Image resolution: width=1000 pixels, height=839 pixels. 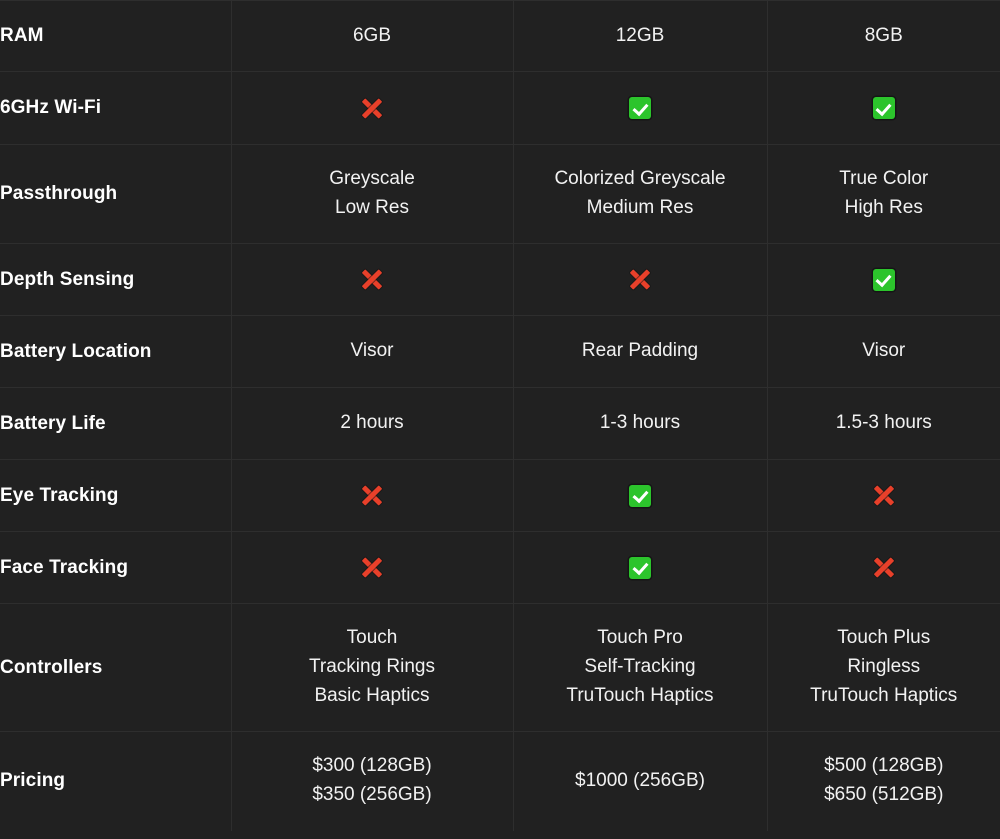 I want to click on cell-text-line: True Color, so click(x=884, y=179).